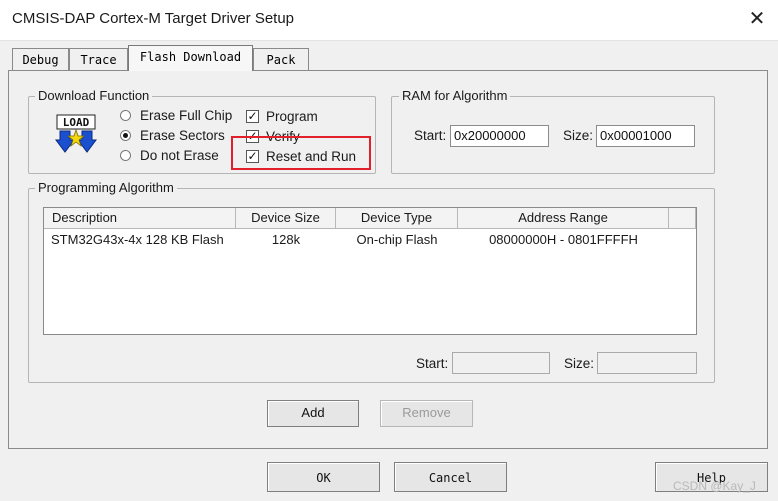 Image resolution: width=778 pixels, height=501 pixels. What do you see at coordinates (430, 135) in the screenshot?
I see `ram-start-label: Start:` at bounding box center [430, 135].